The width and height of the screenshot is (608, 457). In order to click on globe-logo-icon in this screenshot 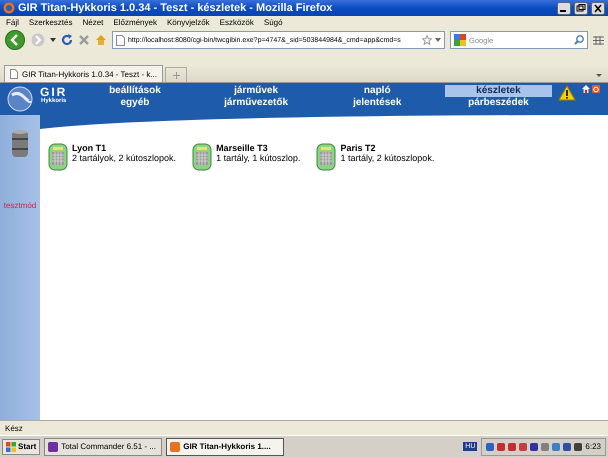, I will do `click(20, 99)`.